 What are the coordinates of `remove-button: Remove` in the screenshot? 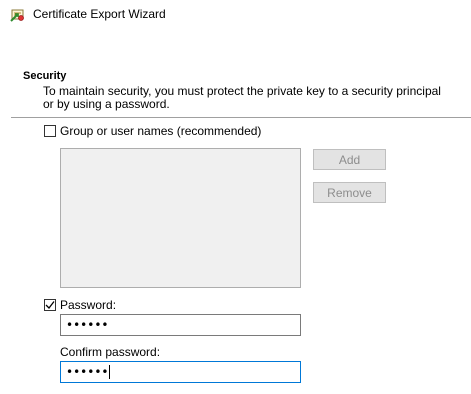 It's located at (349, 192).